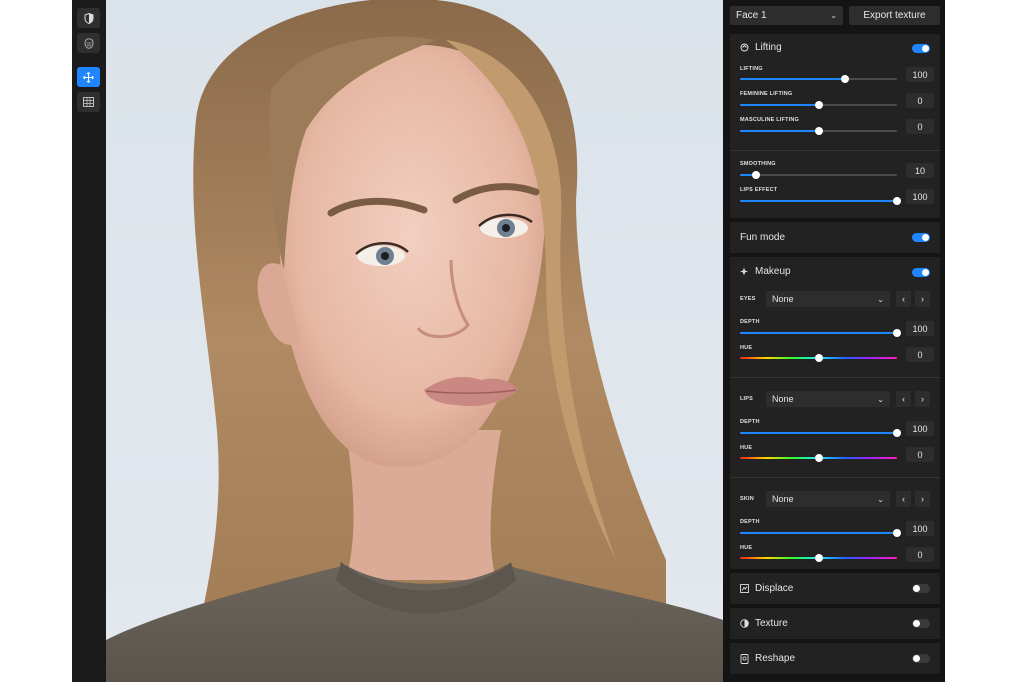 The image size is (1024, 682). What do you see at coordinates (89, 341) in the screenshot?
I see `tool-sidebar` at bounding box center [89, 341].